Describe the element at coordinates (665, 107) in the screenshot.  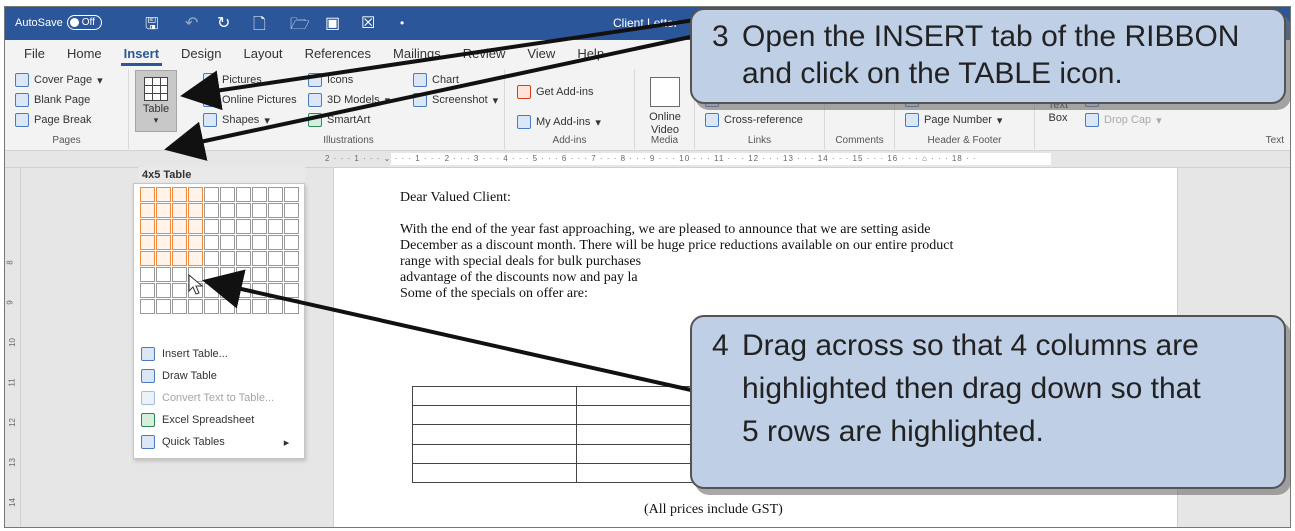
I see `online-video-button: Online Video` at that location.